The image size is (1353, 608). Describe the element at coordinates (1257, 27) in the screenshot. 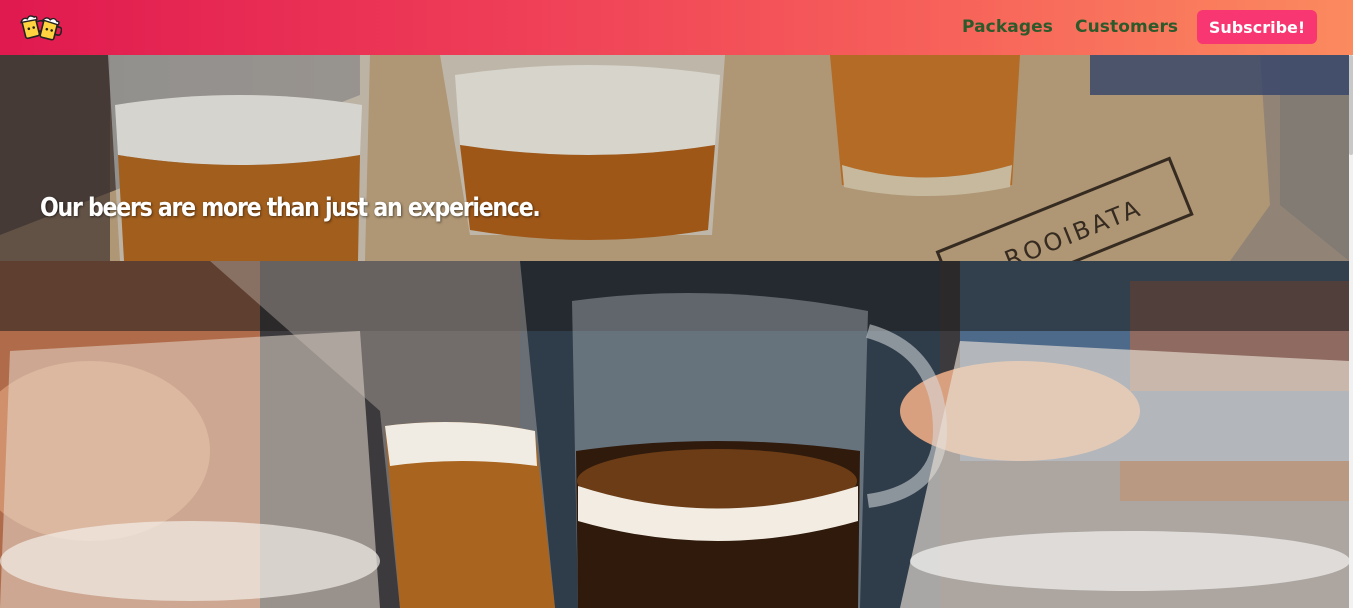

I see `subscribe-button: Subscribe!` at that location.